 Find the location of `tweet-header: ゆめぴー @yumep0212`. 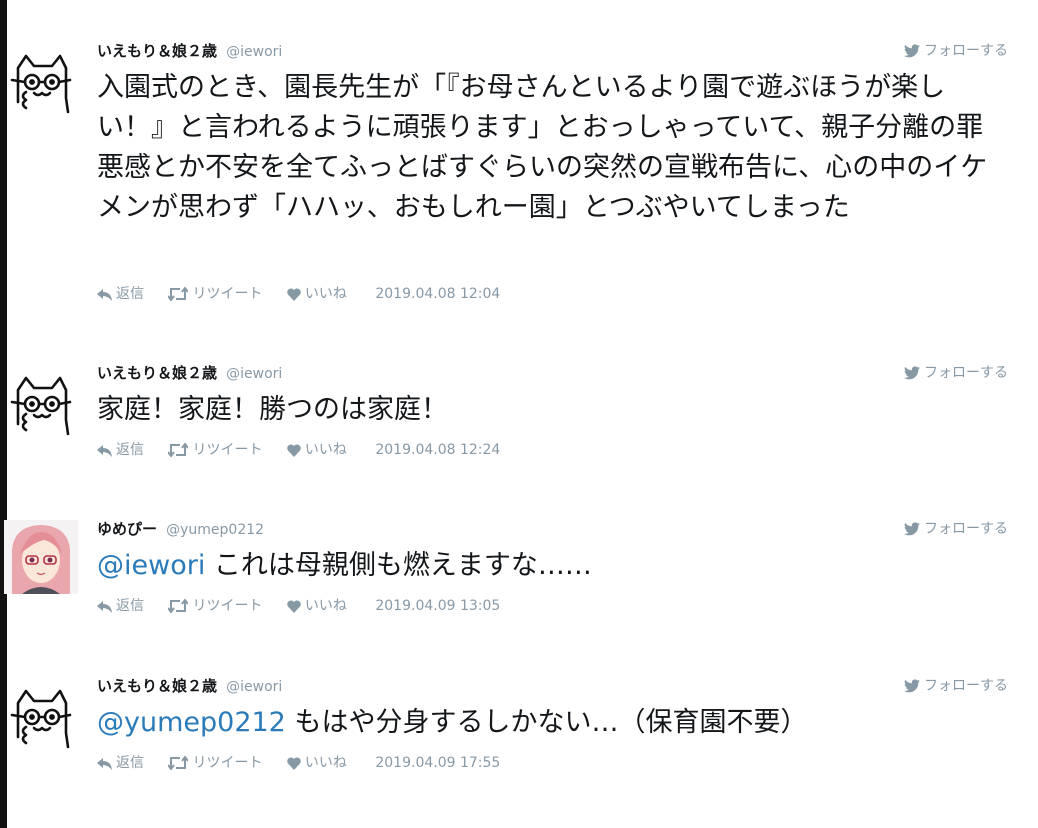

tweet-header: ゆめぴー @yumep0212 is located at coordinates (180, 529).